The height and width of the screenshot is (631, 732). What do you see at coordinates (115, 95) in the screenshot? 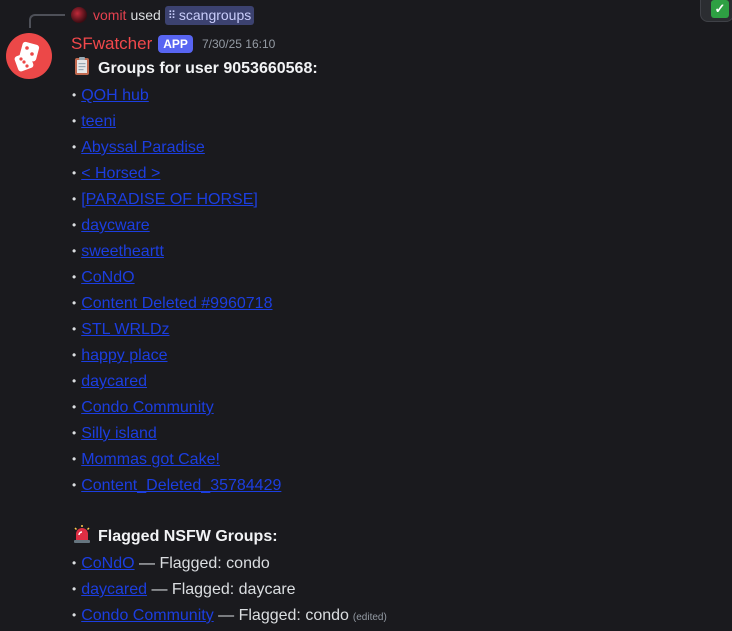
I see `group-link: QOH hub` at bounding box center [115, 95].